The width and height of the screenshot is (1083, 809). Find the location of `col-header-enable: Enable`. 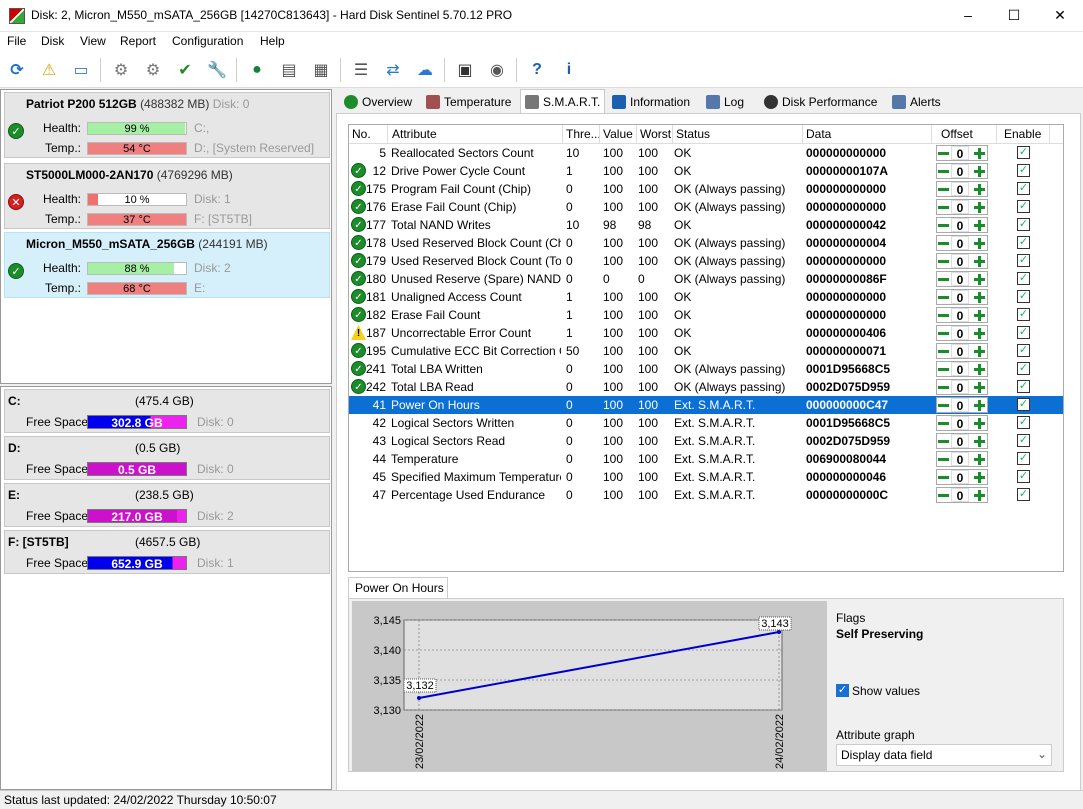

col-header-enable: Enable is located at coordinates (1022, 134).